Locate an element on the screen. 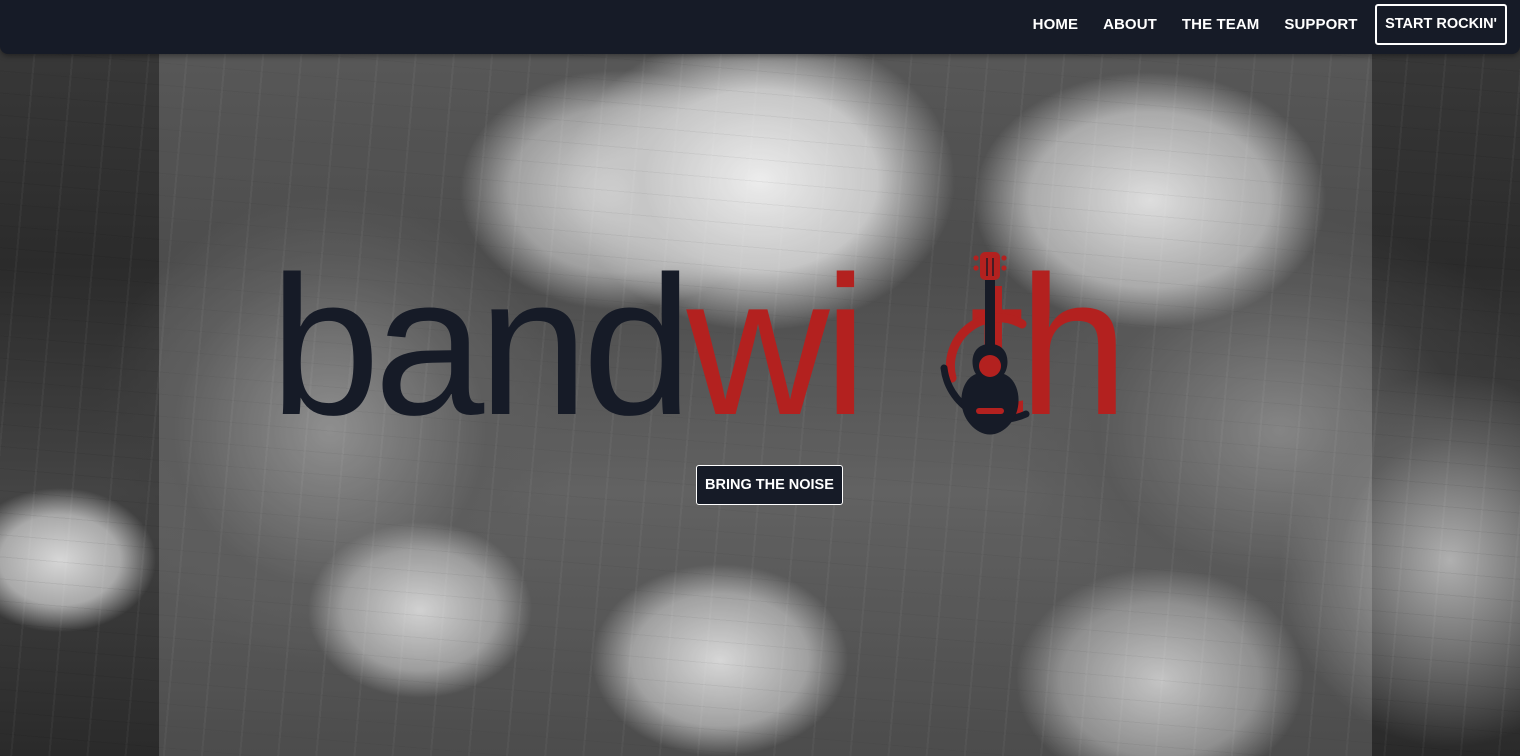 This screenshot has width=1520, height=756. nav-item-start-rockin: START ROCKIN' is located at coordinates (1438, 24).